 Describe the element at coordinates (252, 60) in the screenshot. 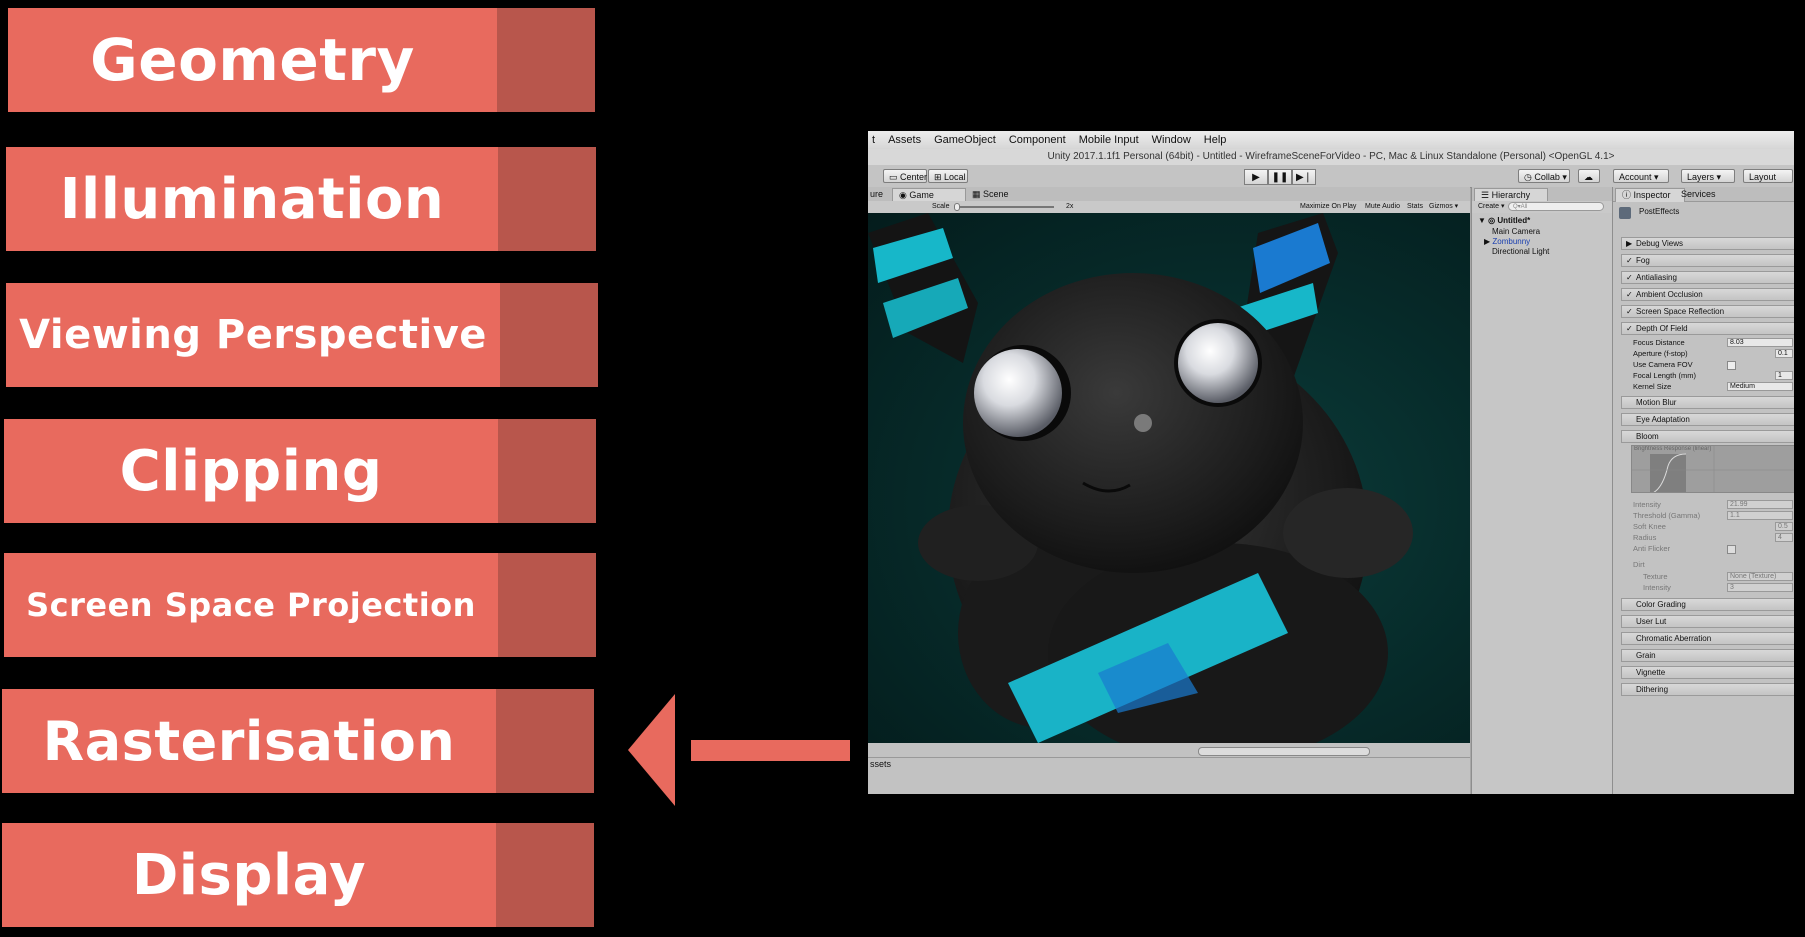

I see `stage-label: Geometry` at that location.